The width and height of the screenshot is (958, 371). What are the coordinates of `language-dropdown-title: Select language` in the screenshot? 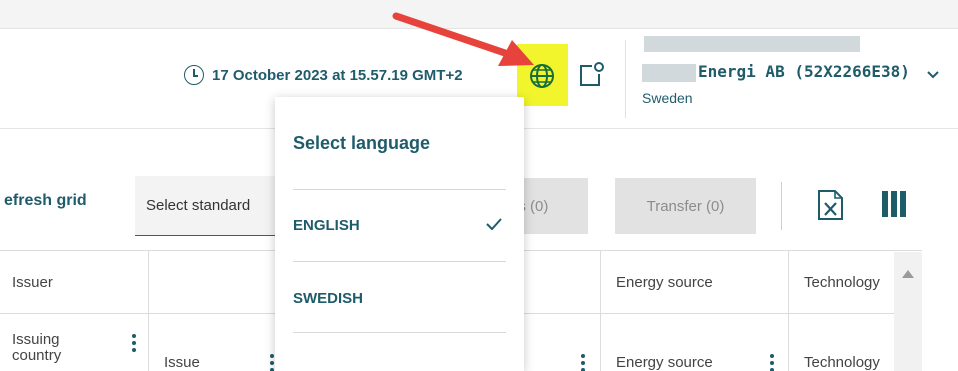 It's located at (362, 143).